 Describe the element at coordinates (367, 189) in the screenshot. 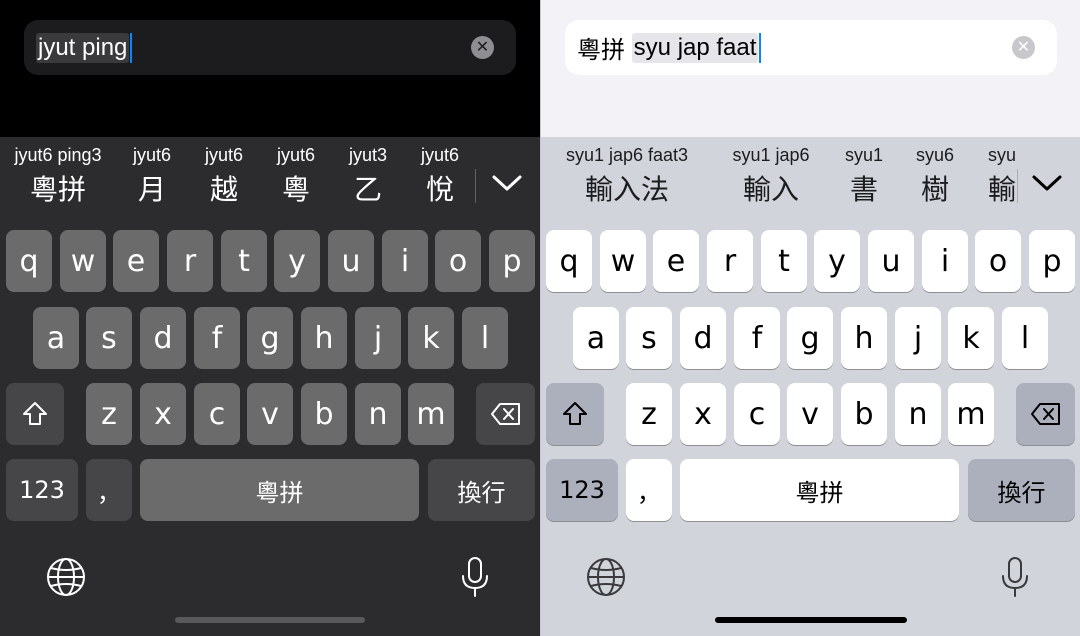

I see `candidate-characters: 乙` at that location.